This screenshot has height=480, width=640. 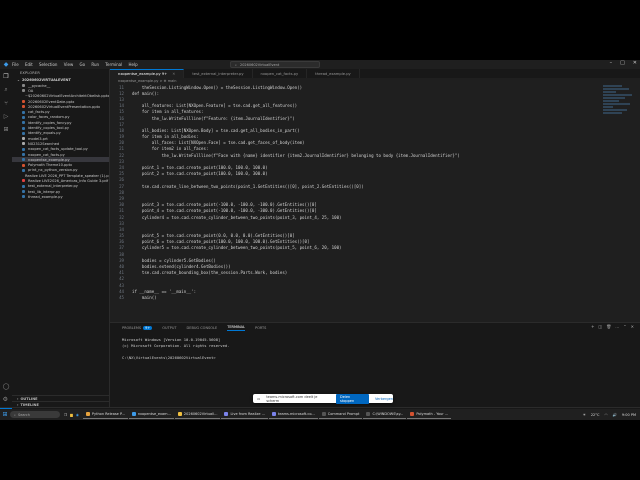 What do you see at coordinates (611, 63) in the screenshot?
I see `minimize-icon: –` at bounding box center [611, 63].